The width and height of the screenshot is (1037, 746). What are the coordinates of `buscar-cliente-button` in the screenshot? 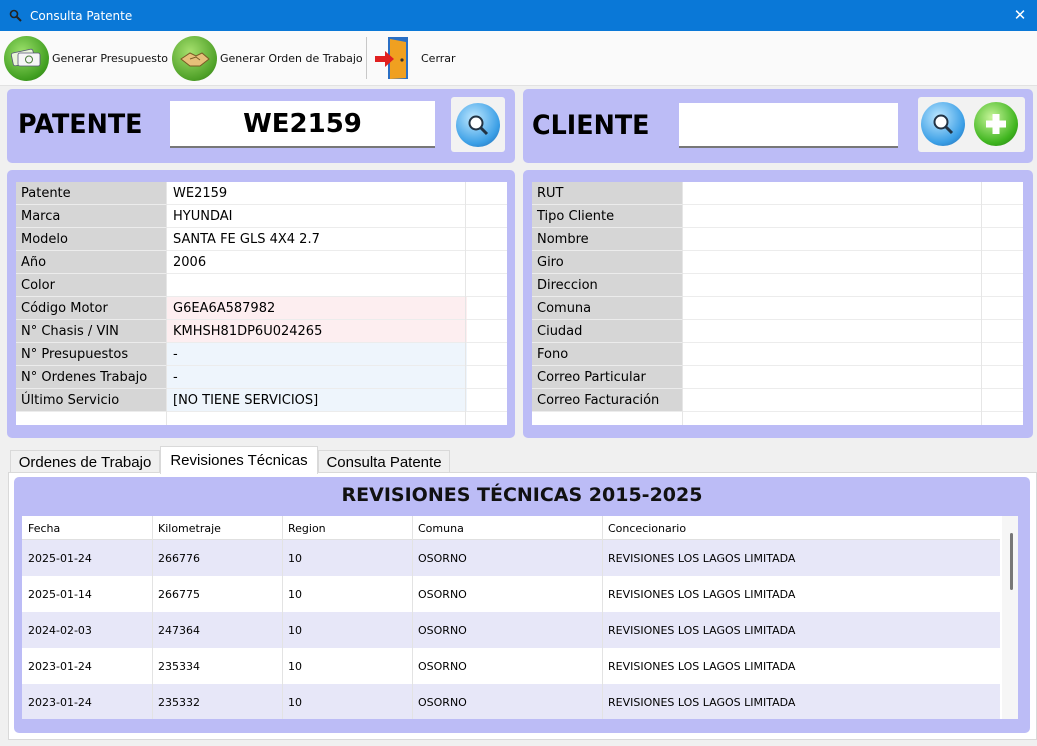 It's located at (943, 124).